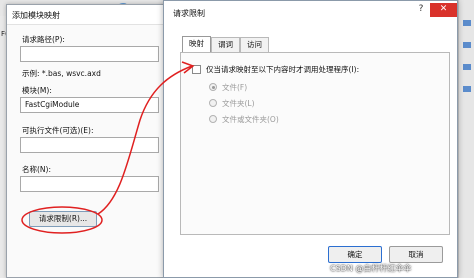 The image size is (474, 278). I want to click on request-path-label: 请求路径(P):, so click(43, 39).